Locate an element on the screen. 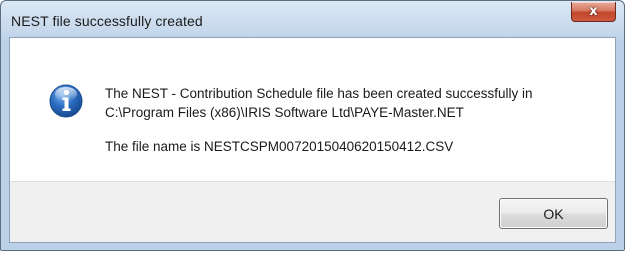  ok-button: OK is located at coordinates (553, 213).